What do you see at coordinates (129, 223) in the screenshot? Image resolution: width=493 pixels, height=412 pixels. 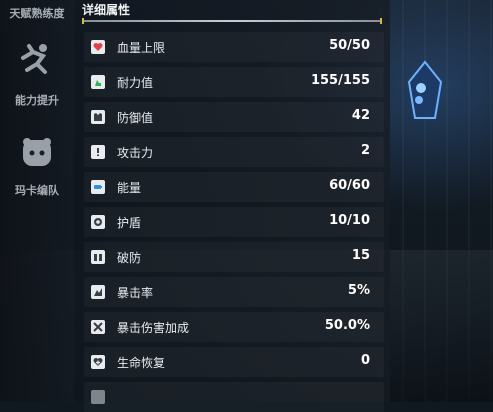 I see `stat-name: 护盾` at bounding box center [129, 223].